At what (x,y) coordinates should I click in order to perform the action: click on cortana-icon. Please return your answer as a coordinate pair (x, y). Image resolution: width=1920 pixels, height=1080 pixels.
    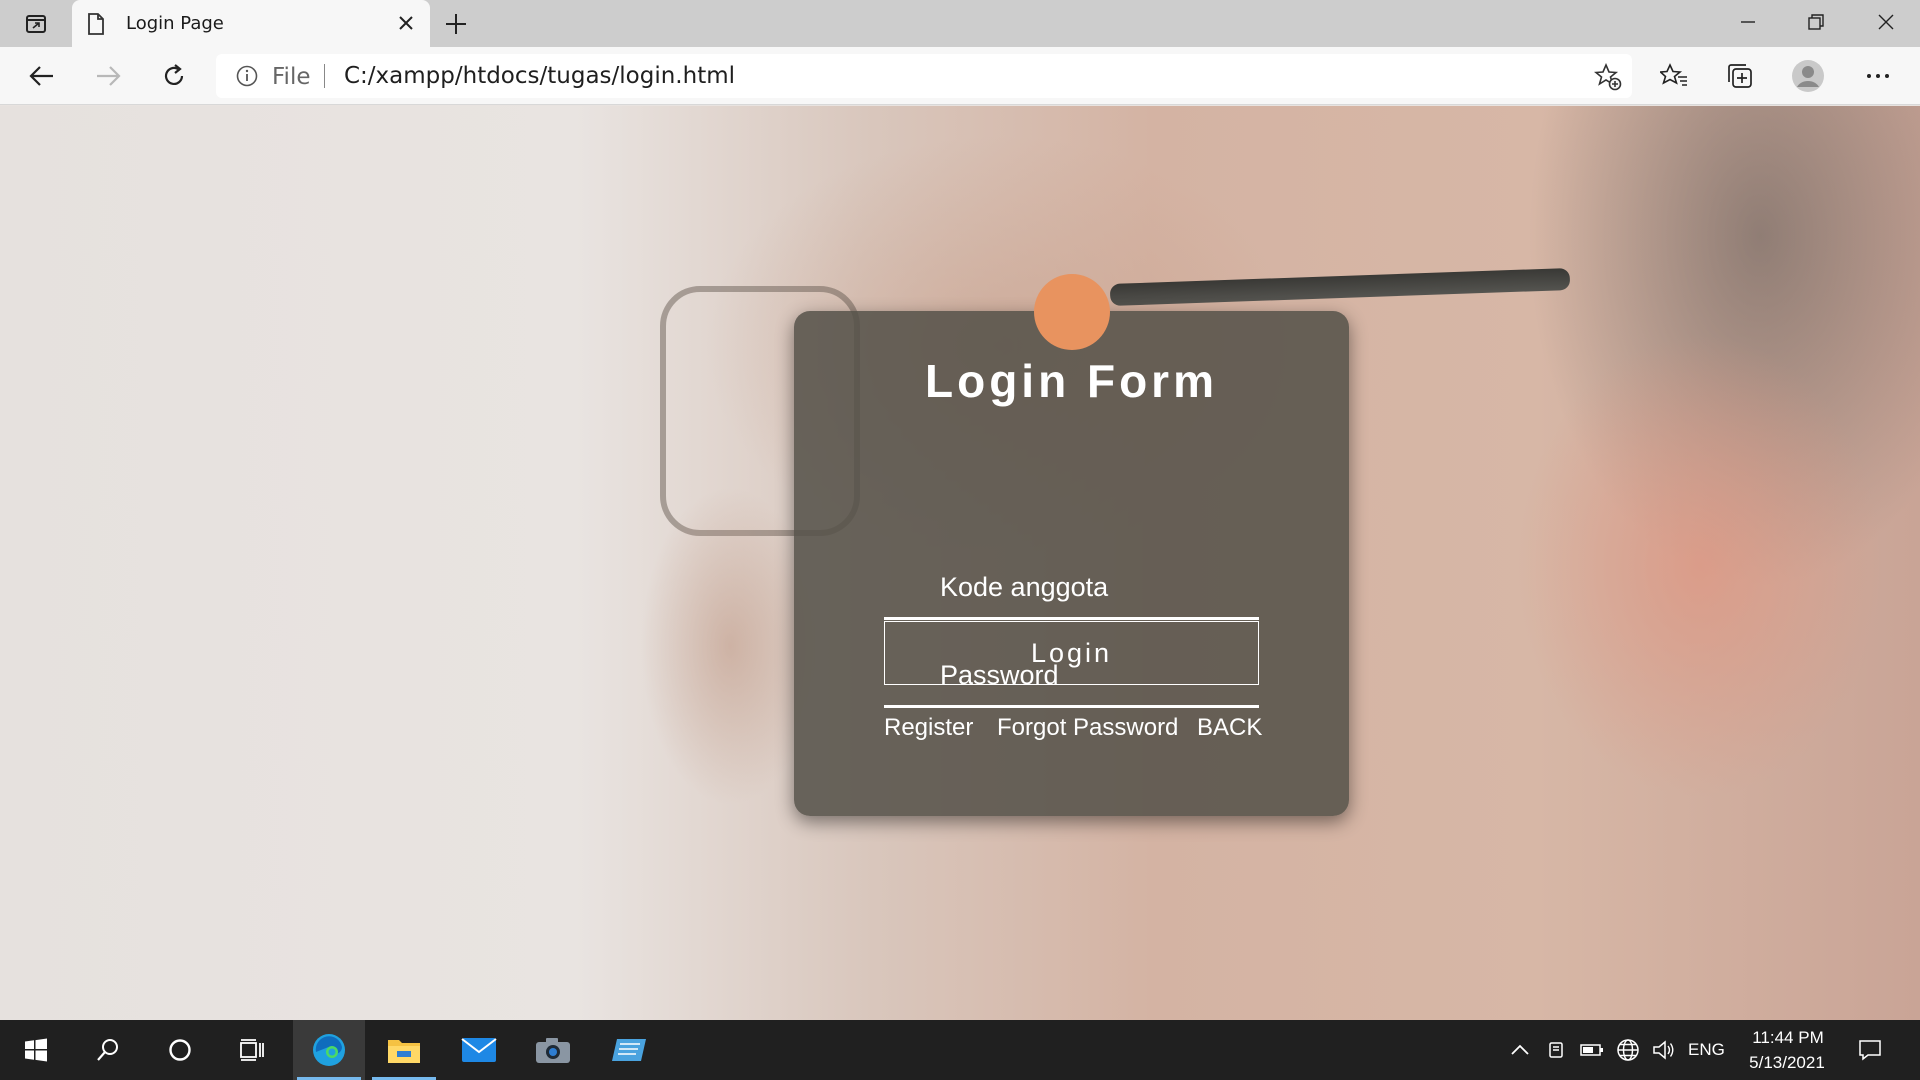
    Looking at the image, I should click on (180, 1050).